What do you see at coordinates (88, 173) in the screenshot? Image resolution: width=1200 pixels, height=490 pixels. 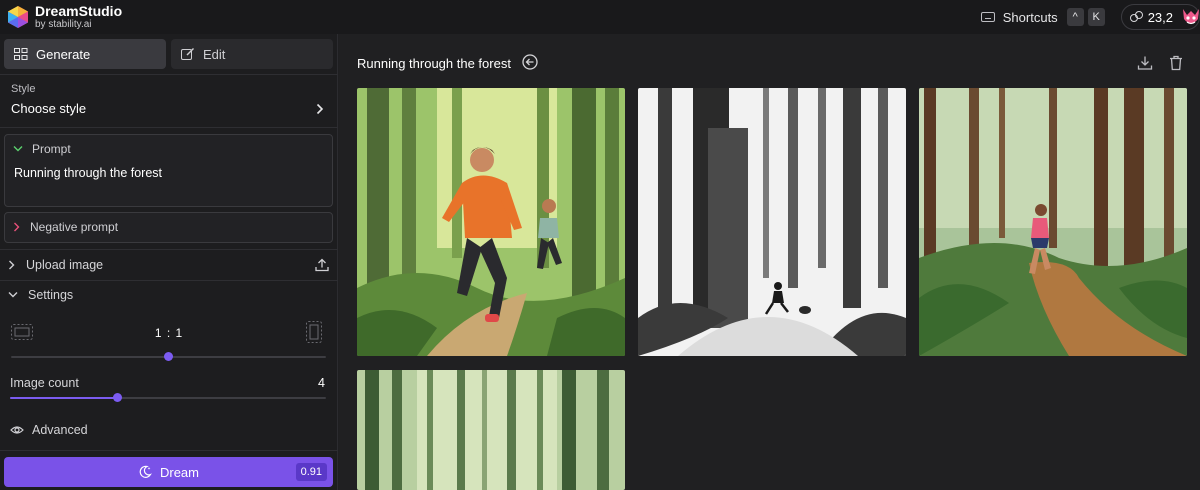 I see `prompt-input: Running through the forest` at bounding box center [88, 173].